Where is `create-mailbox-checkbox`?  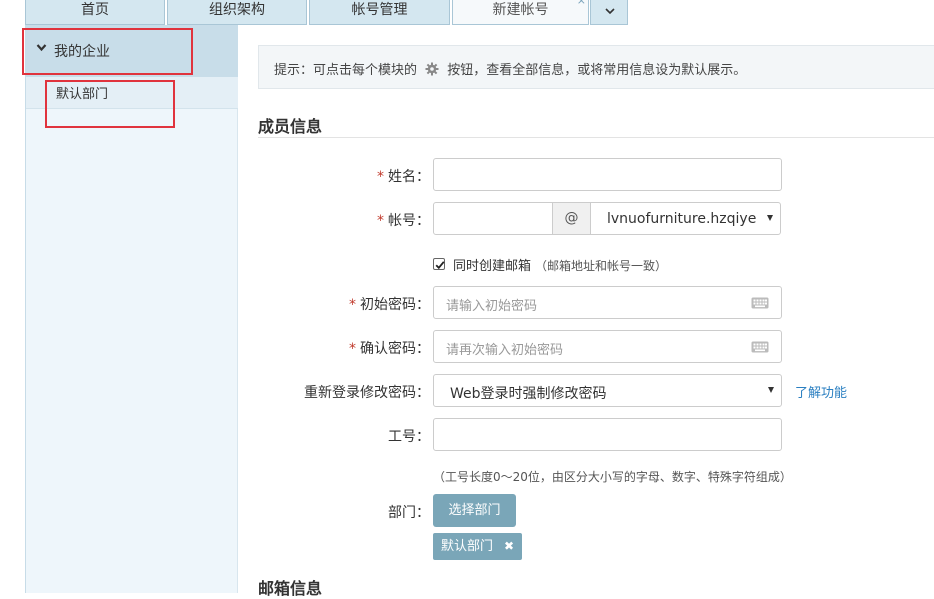 create-mailbox-checkbox is located at coordinates (439, 264).